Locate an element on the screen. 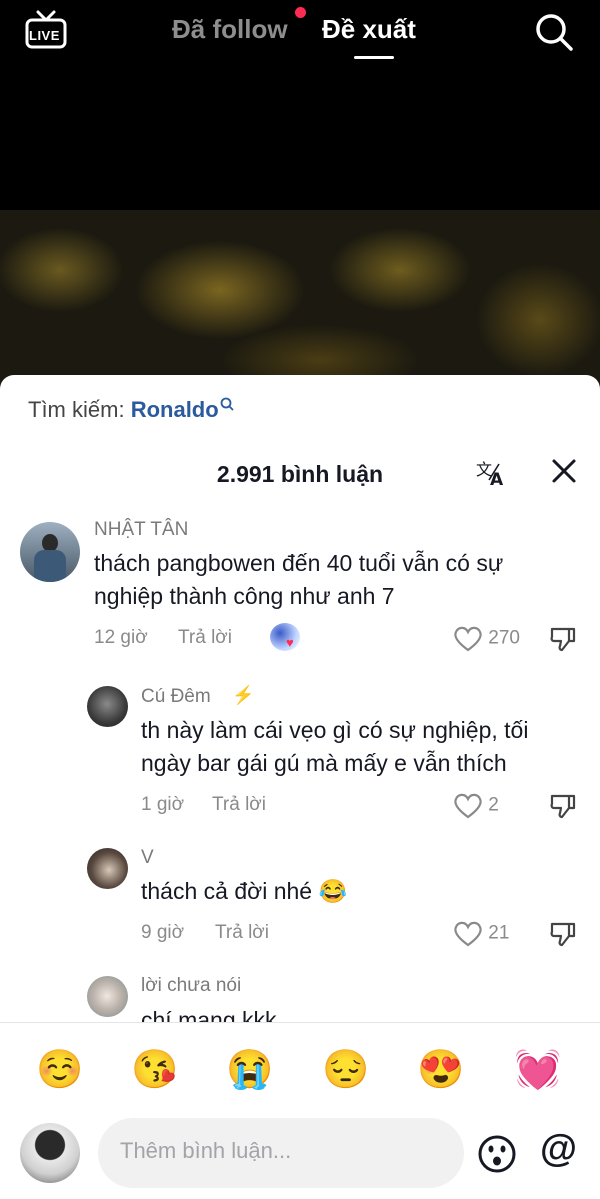 This screenshot has height=1199, width=600. like-button: 21 is located at coordinates (481, 933).